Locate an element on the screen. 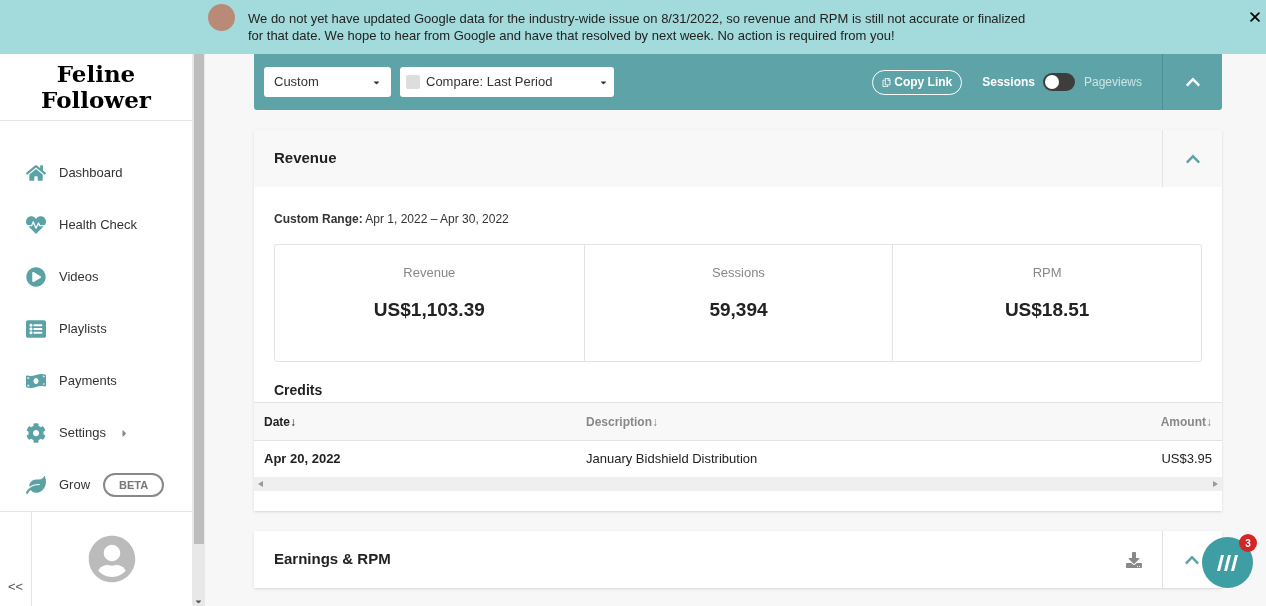  card-title: Revenue is located at coordinates (306, 158).